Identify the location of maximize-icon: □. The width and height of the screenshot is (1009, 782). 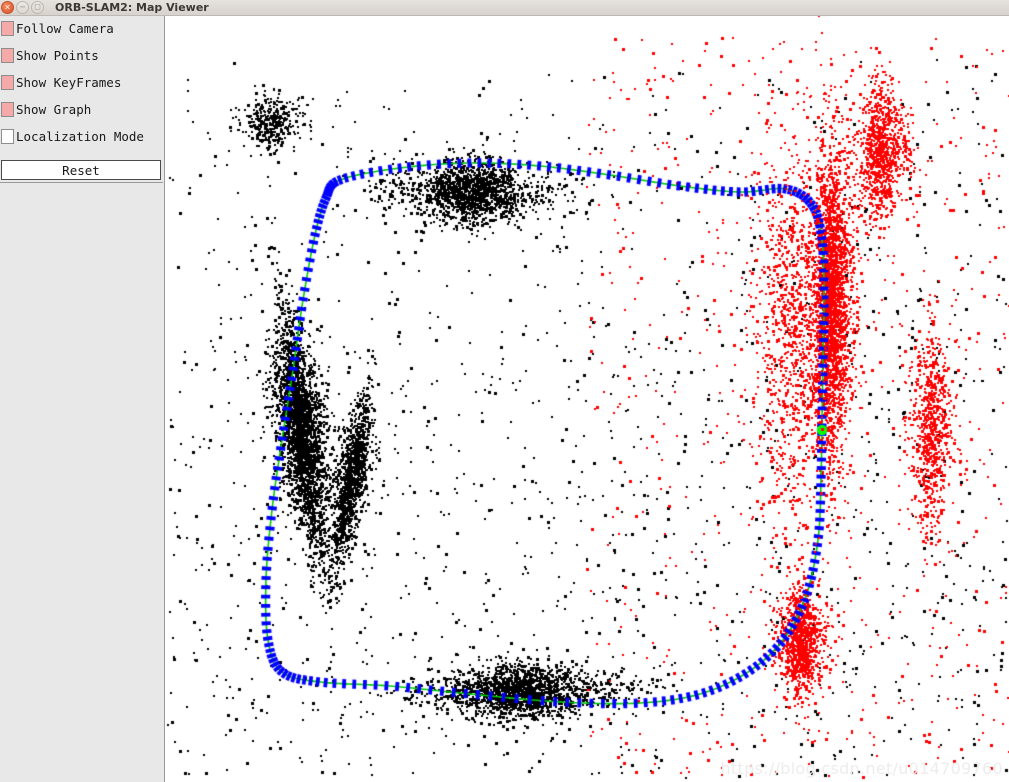
(37, 7).